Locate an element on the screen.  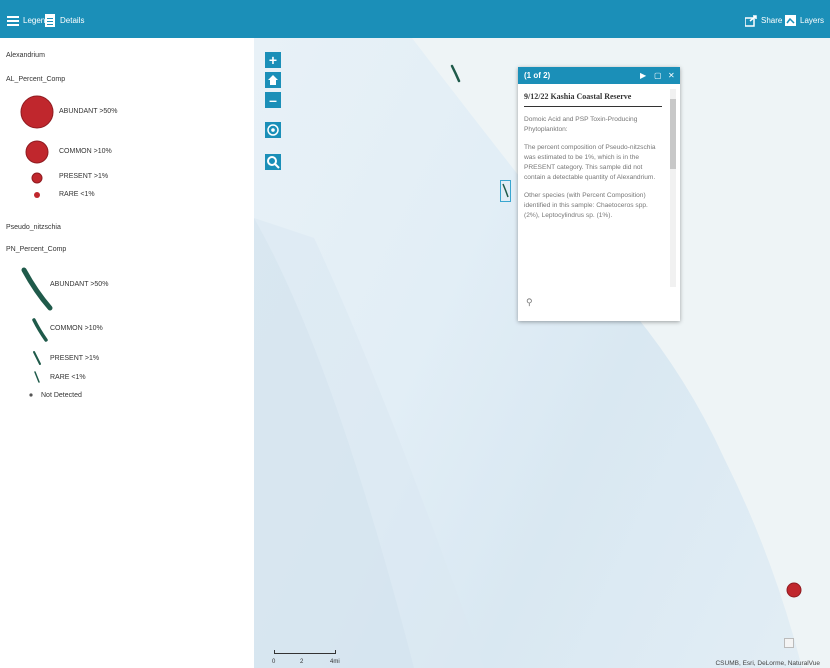
zoom-in-button: + is located at coordinates (273, 60).